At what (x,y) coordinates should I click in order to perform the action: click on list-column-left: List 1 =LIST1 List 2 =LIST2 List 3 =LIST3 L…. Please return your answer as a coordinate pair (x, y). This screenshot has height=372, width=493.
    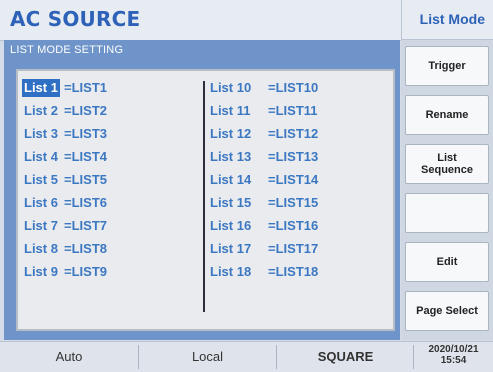
    Looking at the image, I should click on (64, 182).